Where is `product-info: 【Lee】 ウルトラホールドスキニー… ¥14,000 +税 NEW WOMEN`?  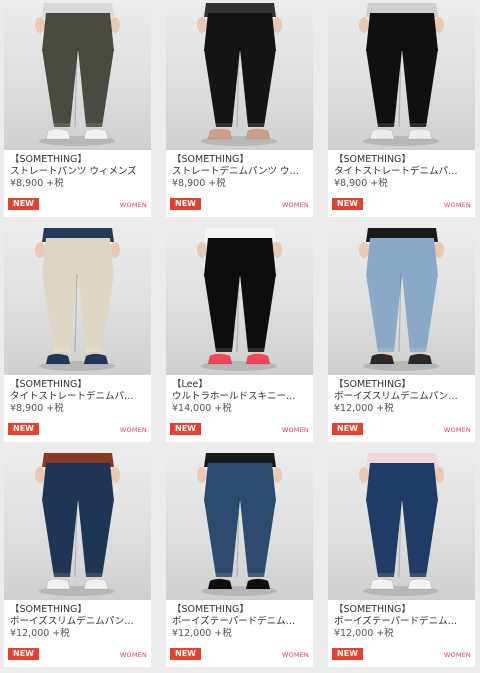 product-info: 【Lee】 ウルトラホールドスキニー… ¥14,000 +税 NEW WOMEN is located at coordinates (239, 408).